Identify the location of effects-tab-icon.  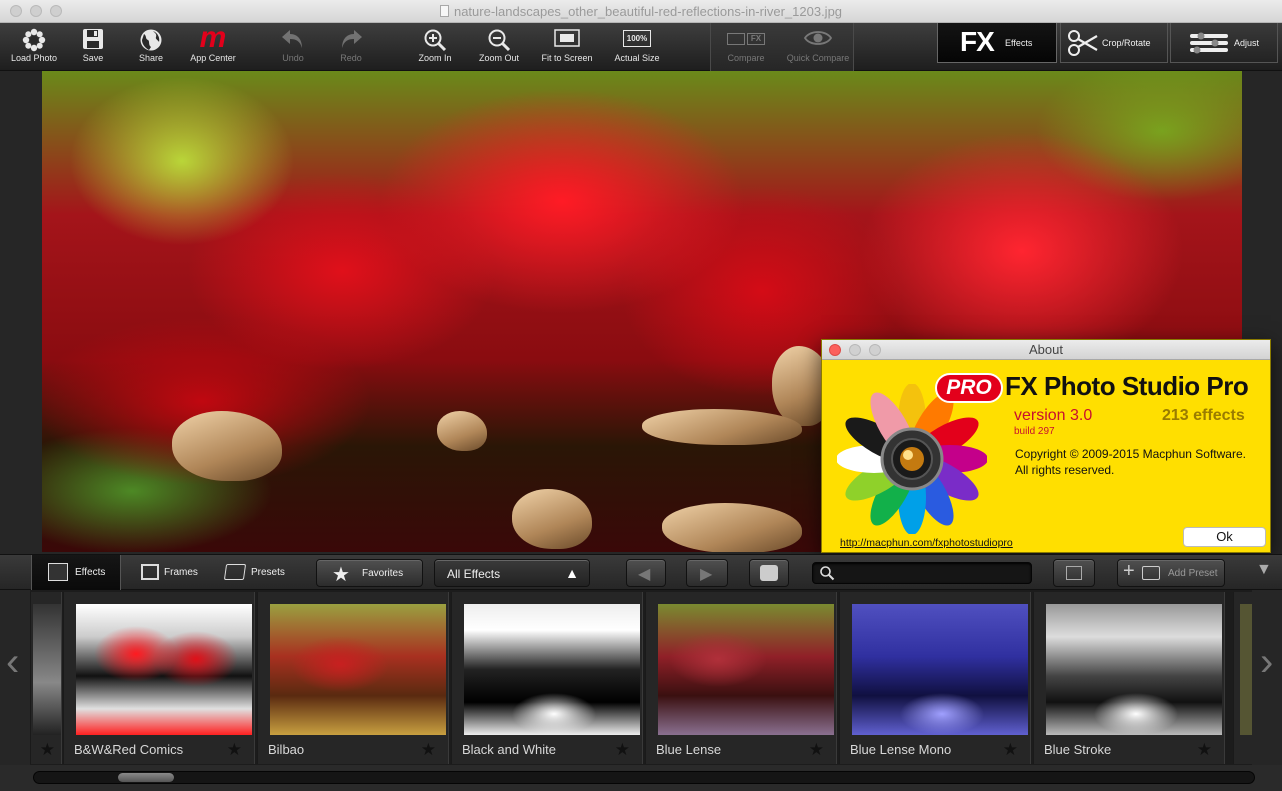
(58, 572).